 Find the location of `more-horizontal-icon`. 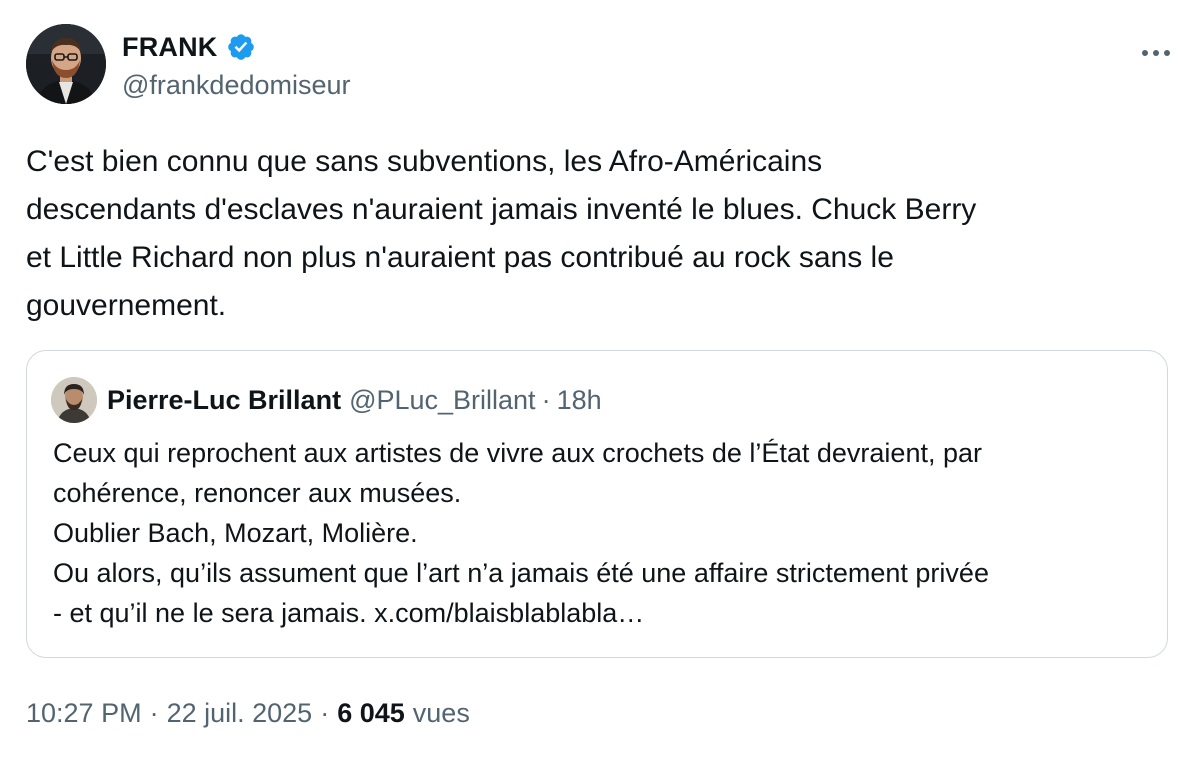

more-horizontal-icon is located at coordinates (1156, 53).